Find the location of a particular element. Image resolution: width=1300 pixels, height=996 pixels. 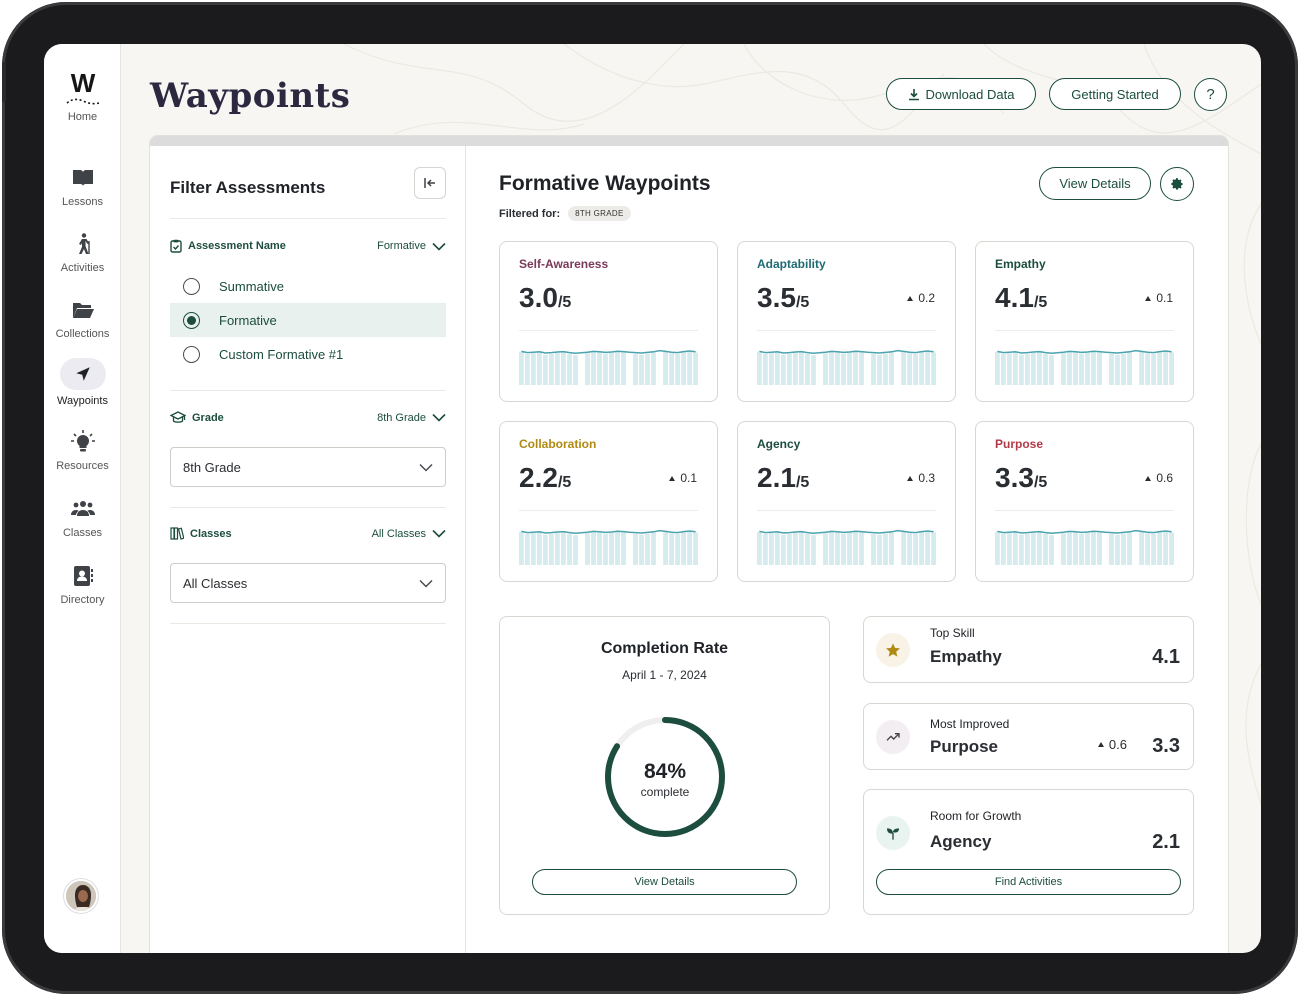

user-avatar is located at coordinates (81, 896).